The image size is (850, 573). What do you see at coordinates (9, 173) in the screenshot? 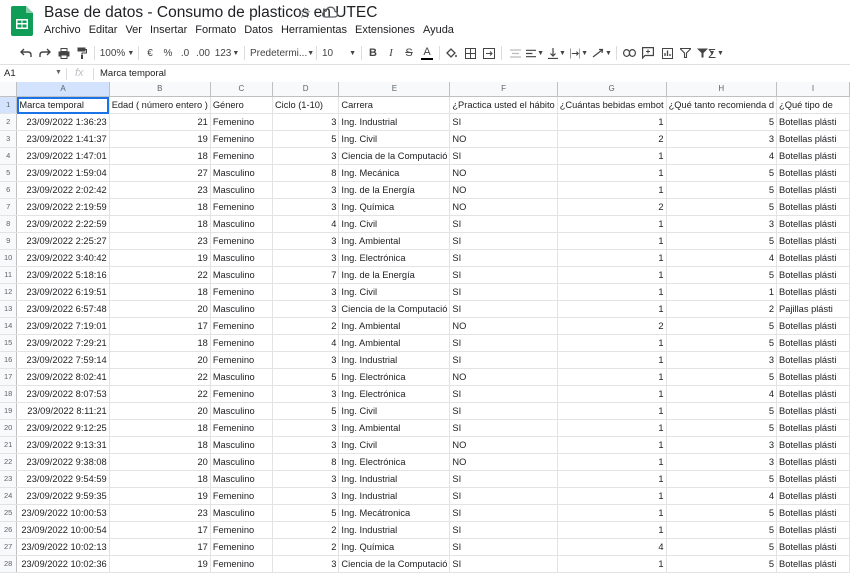
I see `row-number: 5` at bounding box center [9, 173].